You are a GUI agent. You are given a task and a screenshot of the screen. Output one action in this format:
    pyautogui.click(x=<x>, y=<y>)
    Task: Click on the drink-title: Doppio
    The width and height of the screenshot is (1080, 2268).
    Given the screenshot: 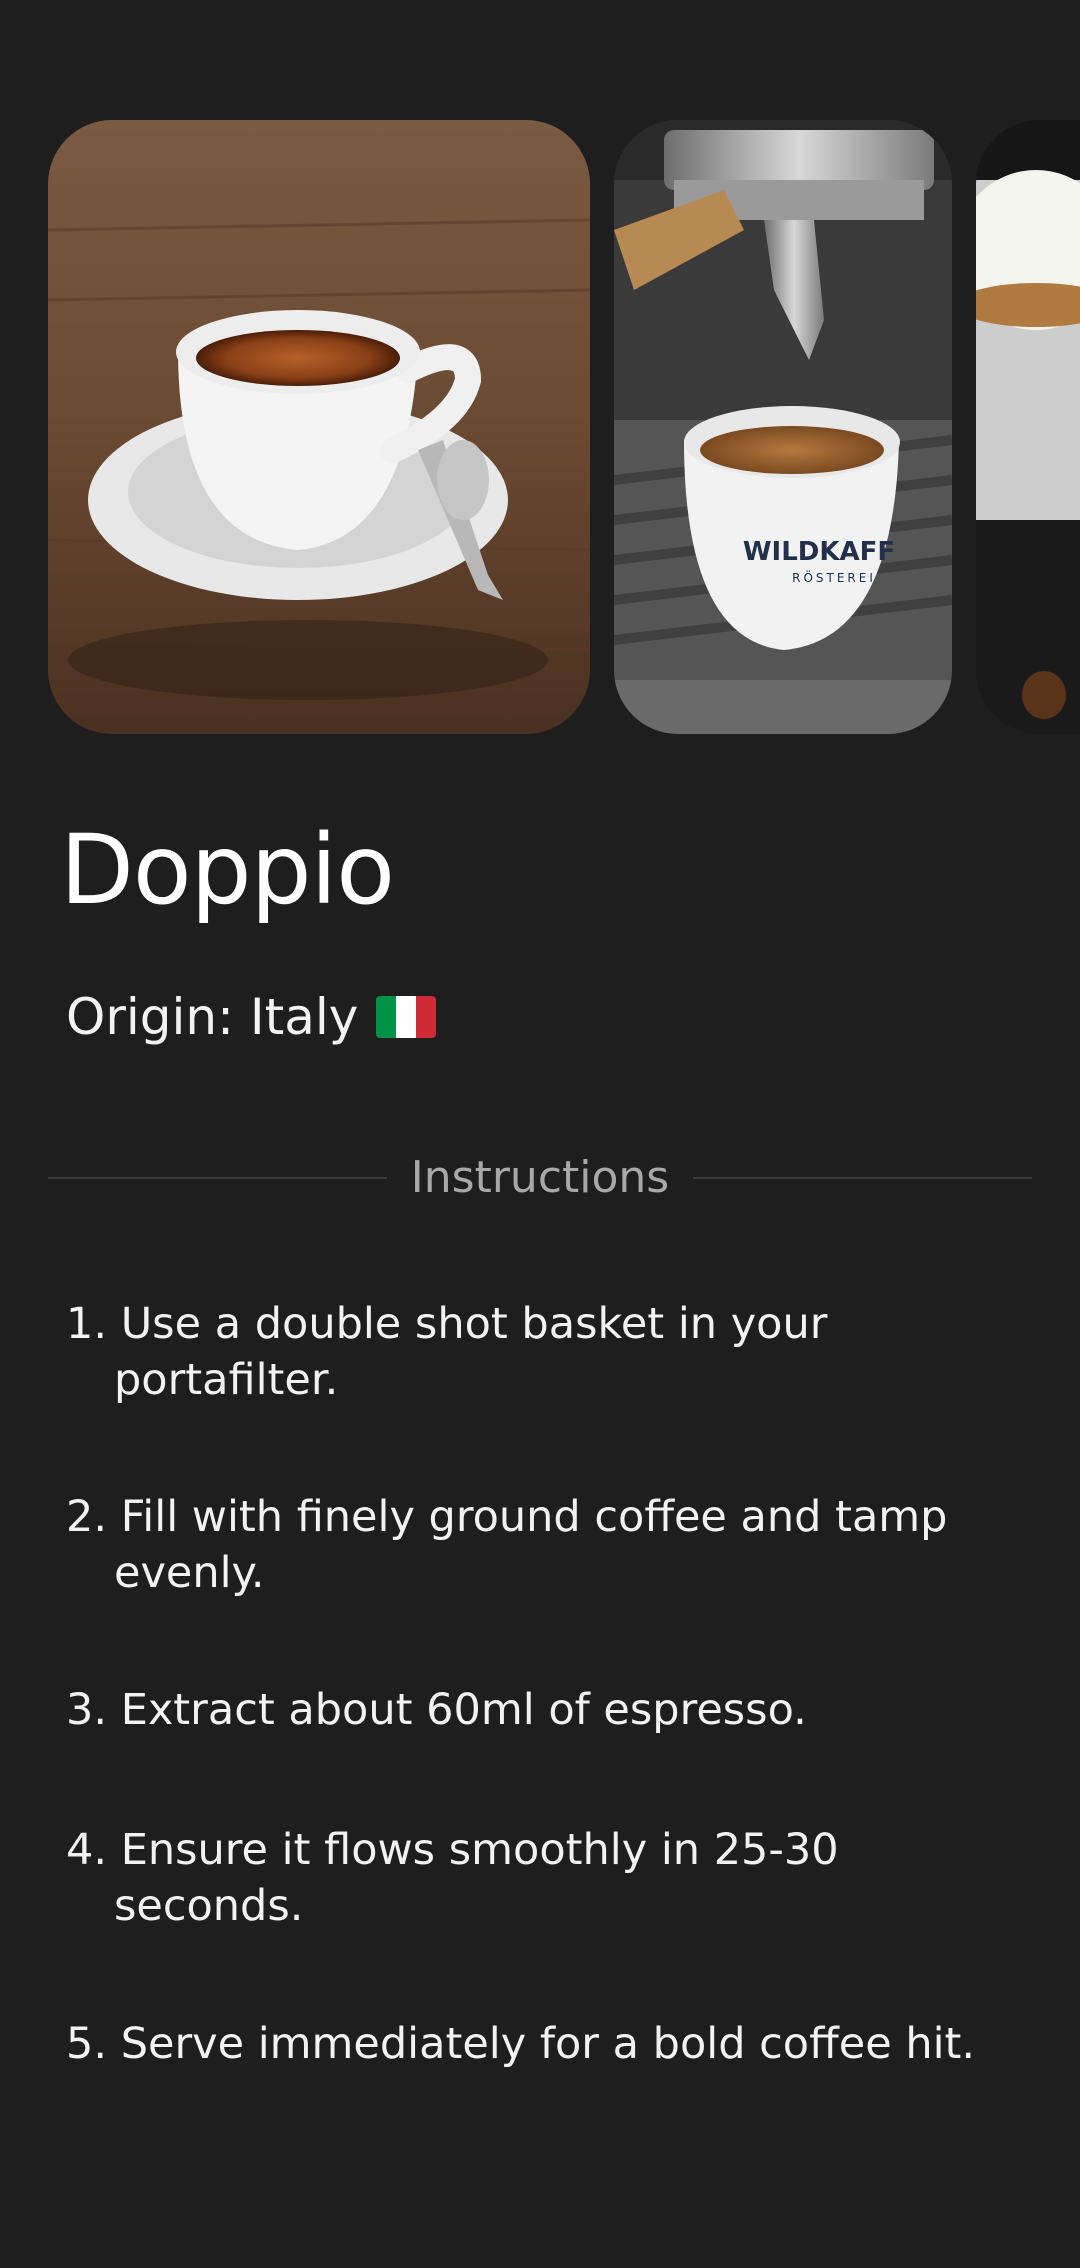 What is the action you would take?
    pyautogui.click(x=227, y=870)
    